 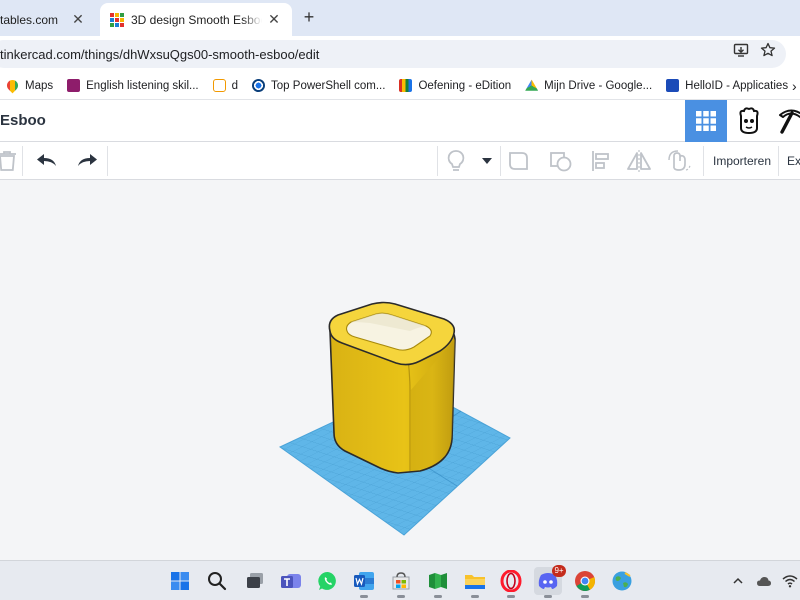 I want to click on chevron-up-icon, so click(x=738, y=581).